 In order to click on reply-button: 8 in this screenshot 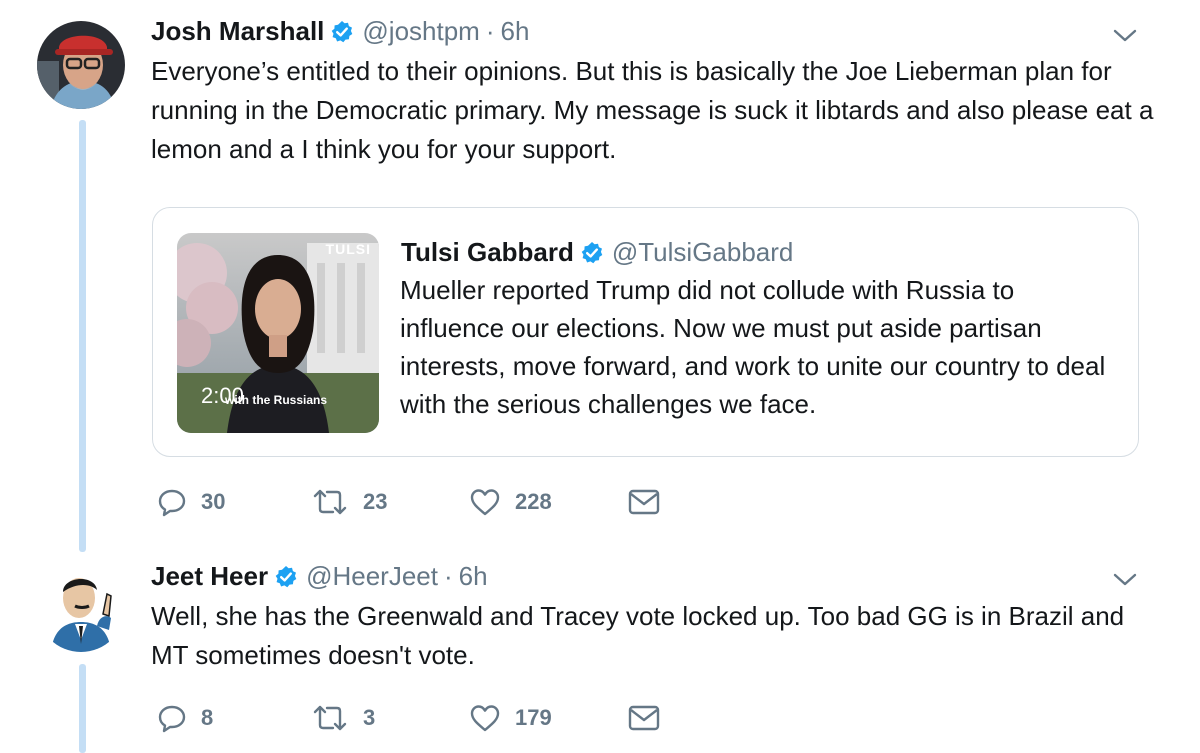, I will do `click(234, 718)`.